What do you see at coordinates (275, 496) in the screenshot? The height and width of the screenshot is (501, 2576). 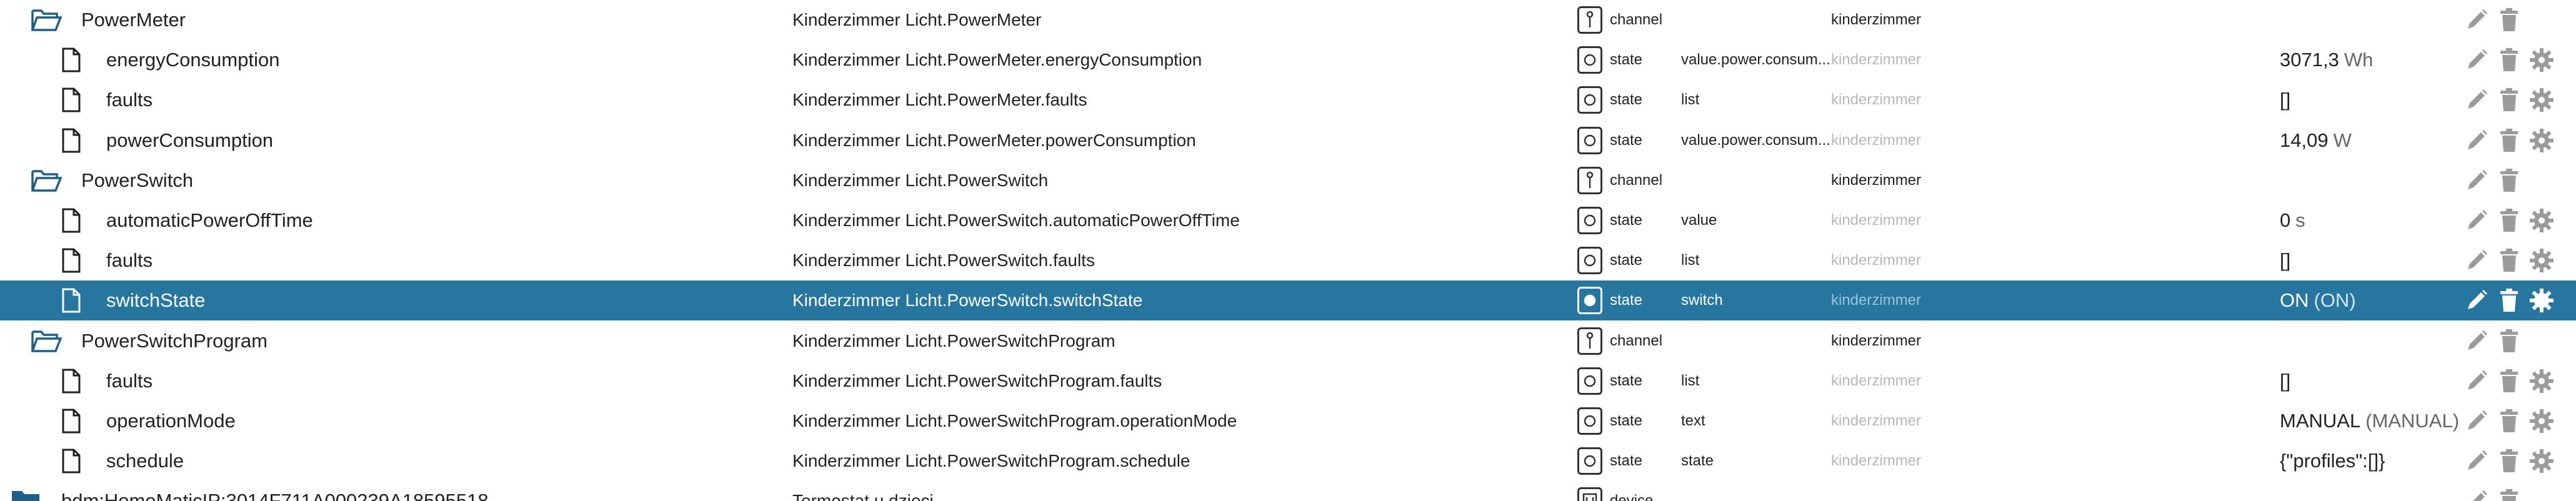 I see `object-id: bdm:HomeMaticIP:3014F711A000239A18595518` at bounding box center [275, 496].